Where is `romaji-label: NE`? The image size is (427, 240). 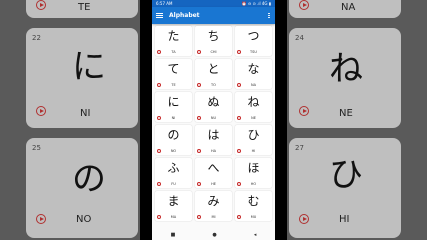 romaji-label: NE is located at coordinates (253, 118).